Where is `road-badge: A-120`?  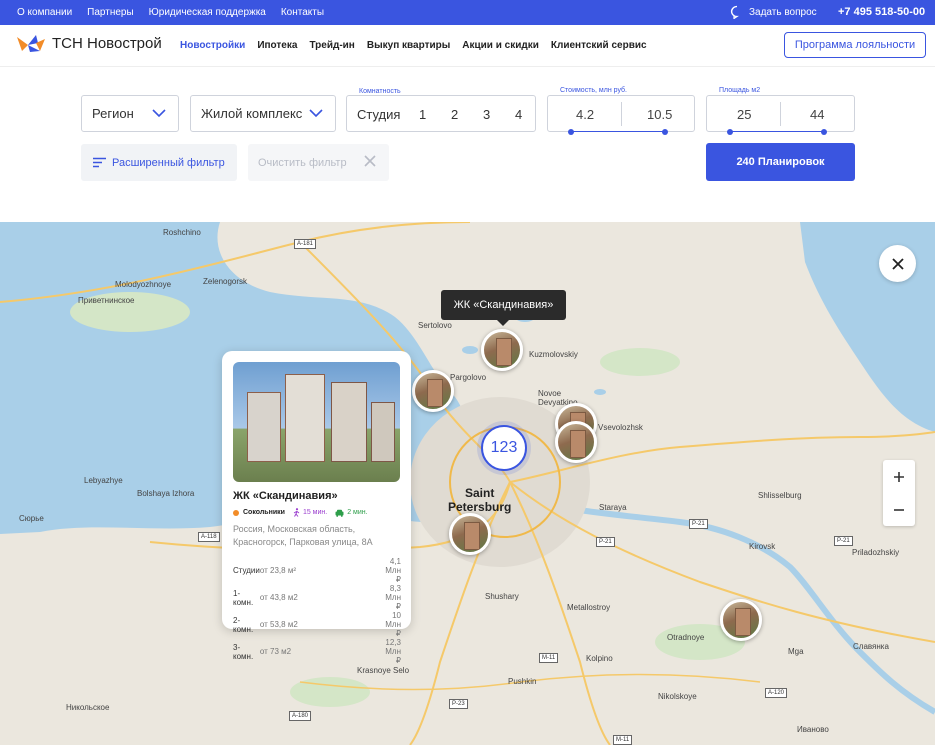 road-badge: A-120 is located at coordinates (776, 693).